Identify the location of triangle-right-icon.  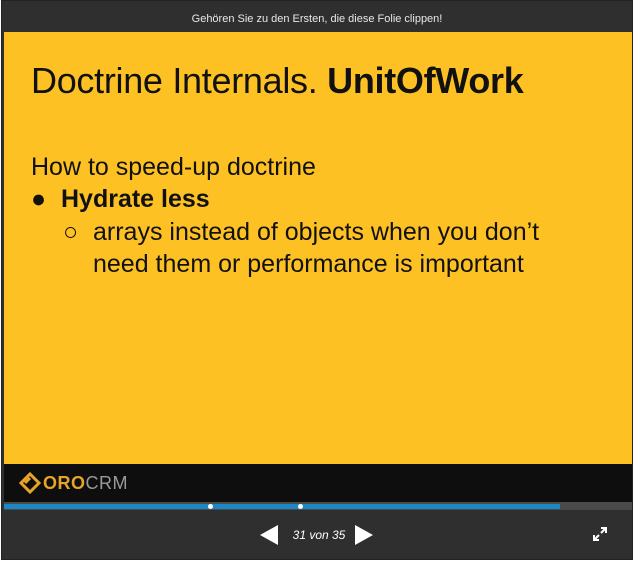
(364, 535).